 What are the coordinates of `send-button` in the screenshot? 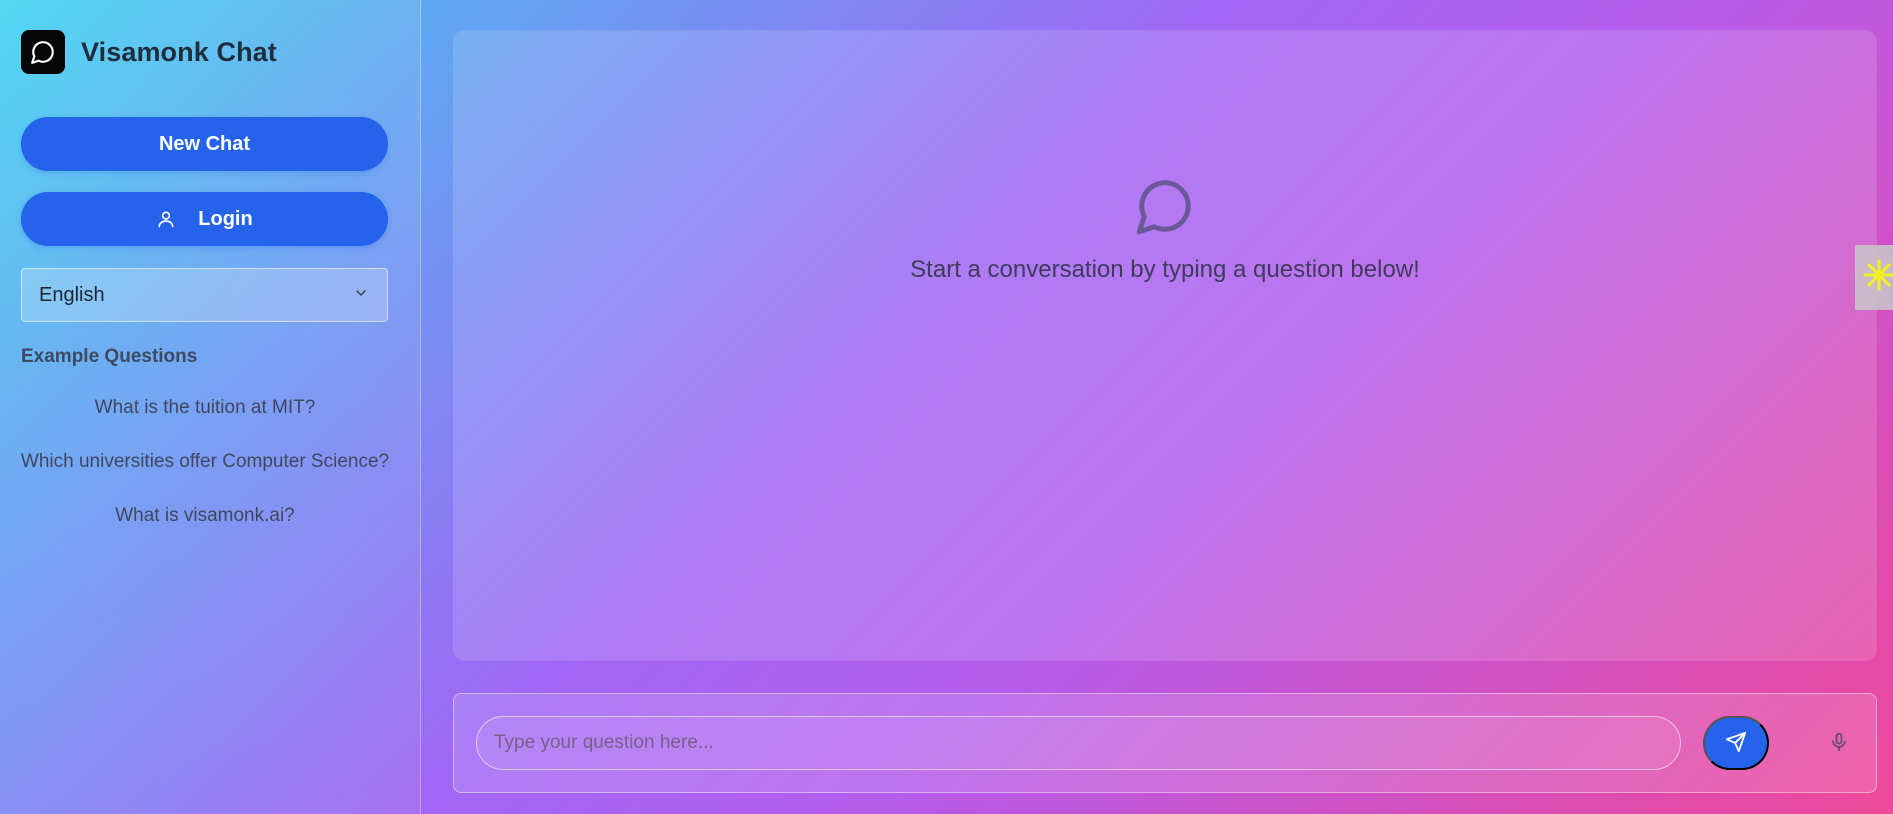 It's located at (1736, 743).